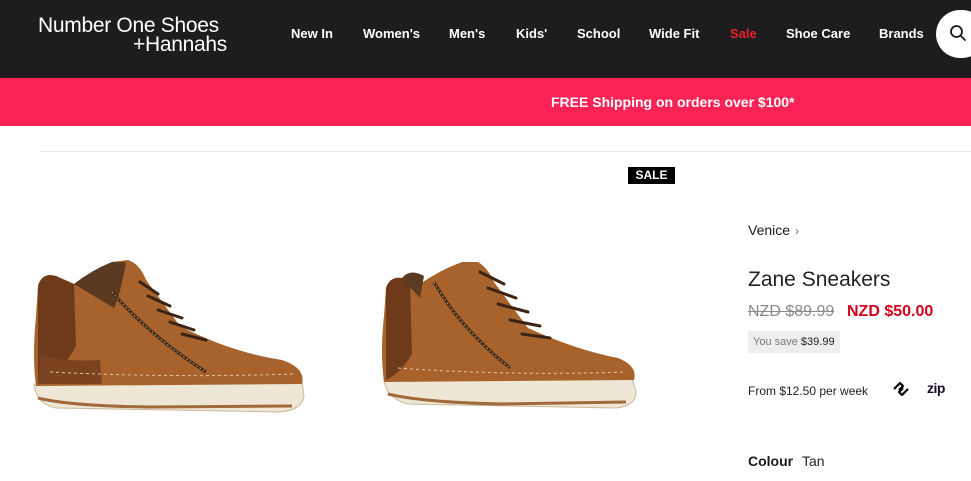  Describe the element at coordinates (958, 33) in the screenshot. I see `search-icon` at that location.